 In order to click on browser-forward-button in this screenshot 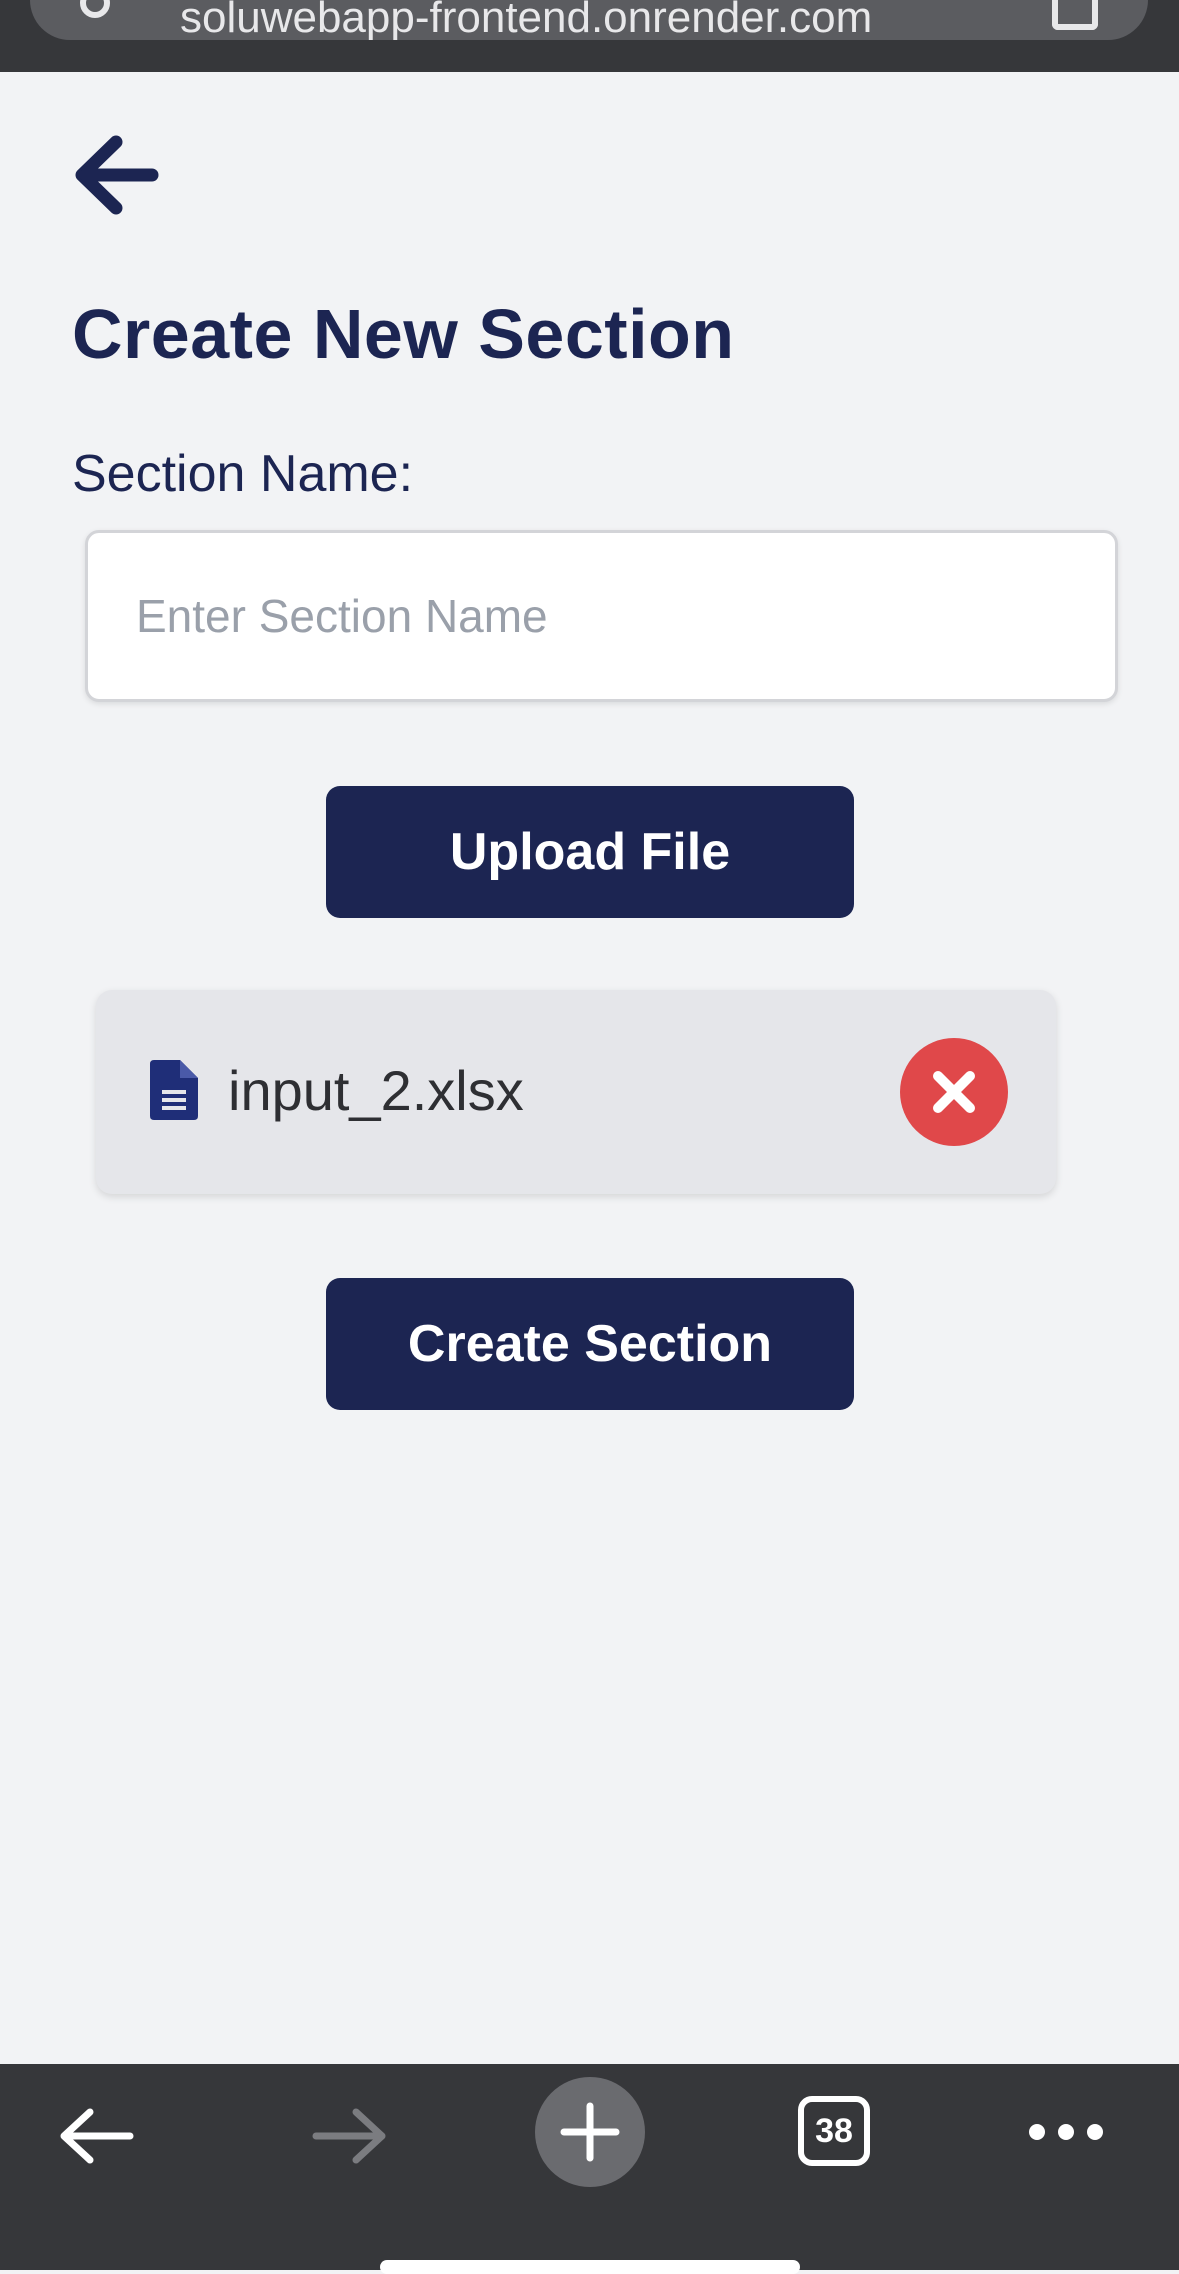, I will do `click(371, 2129)`.